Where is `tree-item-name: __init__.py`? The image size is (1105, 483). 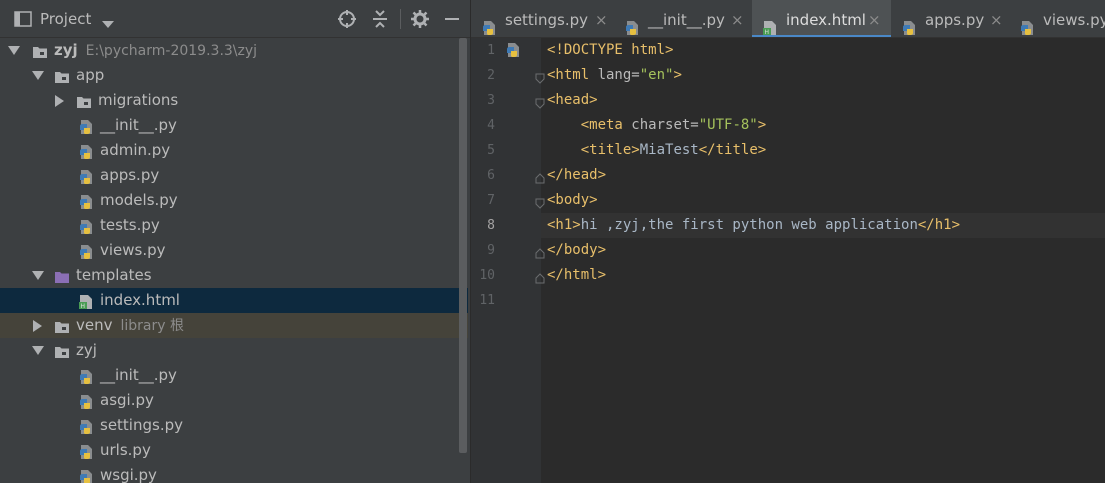 tree-item-name: __init__.py is located at coordinates (138, 375).